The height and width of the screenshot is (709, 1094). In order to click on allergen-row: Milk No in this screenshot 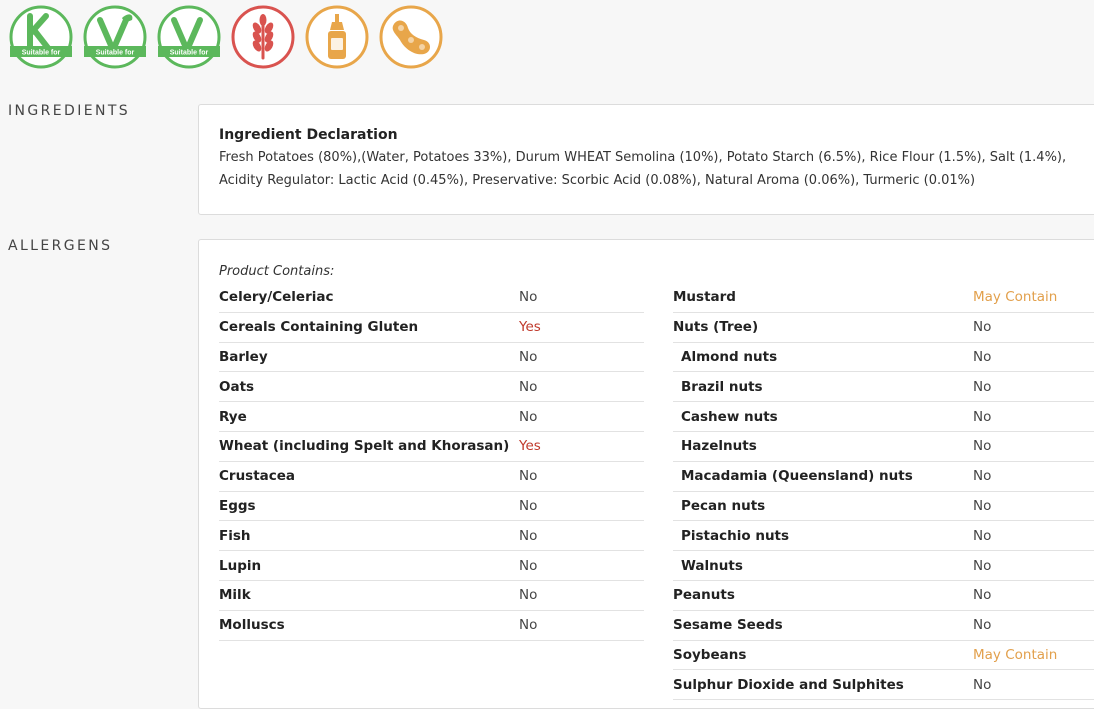, I will do `click(431, 596)`.